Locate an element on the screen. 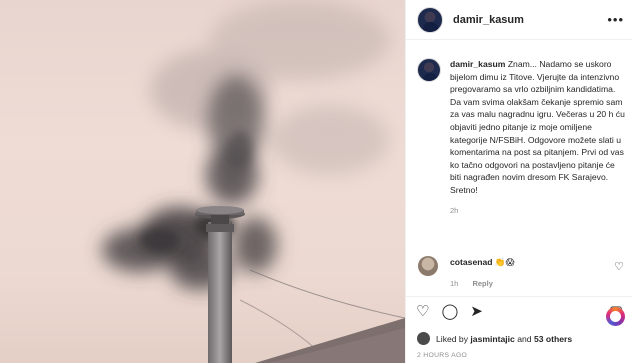  comment-text: 👏😱 is located at coordinates (504, 262).